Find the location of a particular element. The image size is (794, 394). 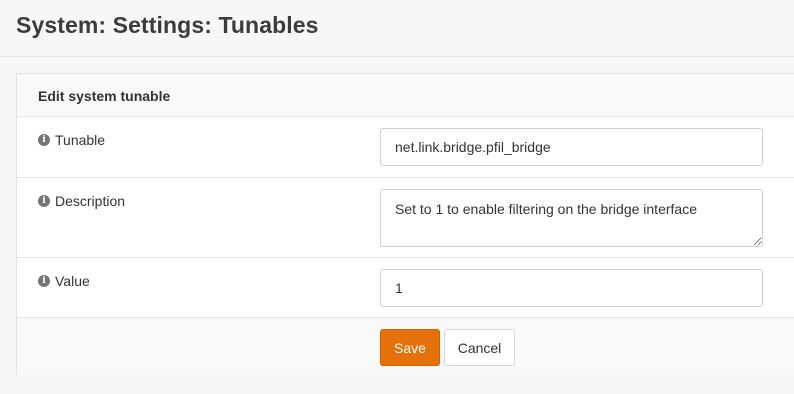

tunable-input is located at coordinates (571, 147).